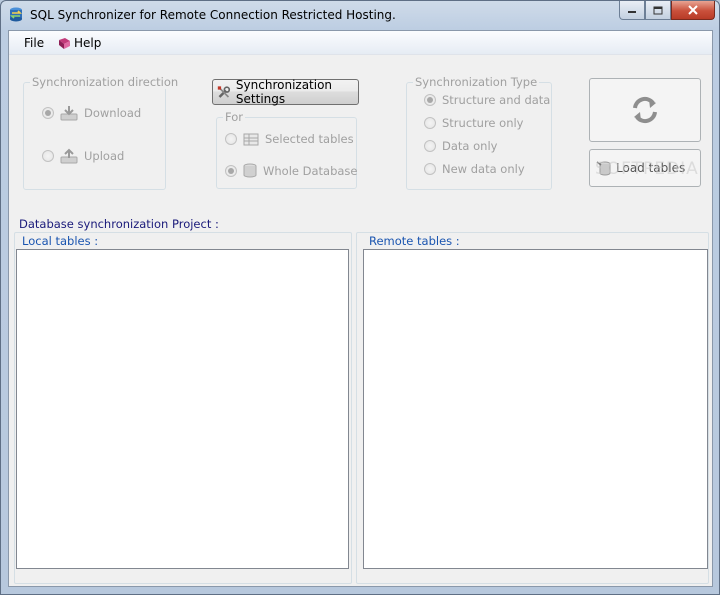 The height and width of the screenshot is (595, 720). Describe the element at coordinates (119, 224) in the screenshot. I see `project-label: Database synchronization Project :` at that location.